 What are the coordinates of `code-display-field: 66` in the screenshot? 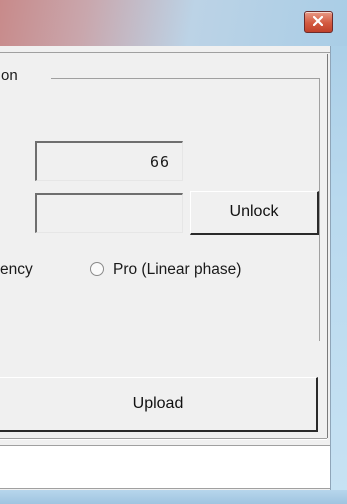 It's located at (109, 161).